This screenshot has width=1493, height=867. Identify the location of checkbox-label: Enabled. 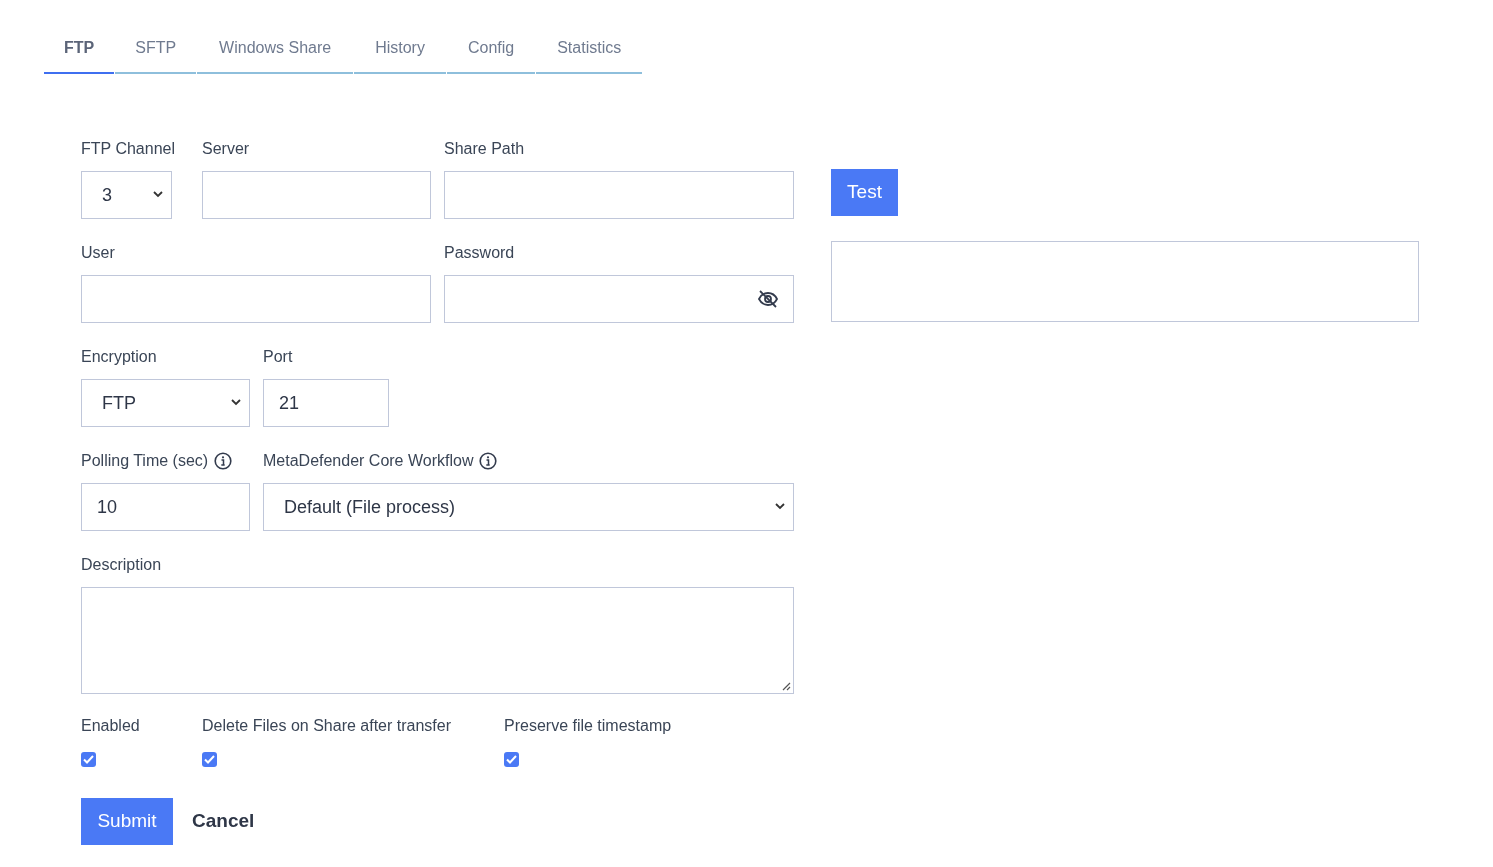
(110, 726).